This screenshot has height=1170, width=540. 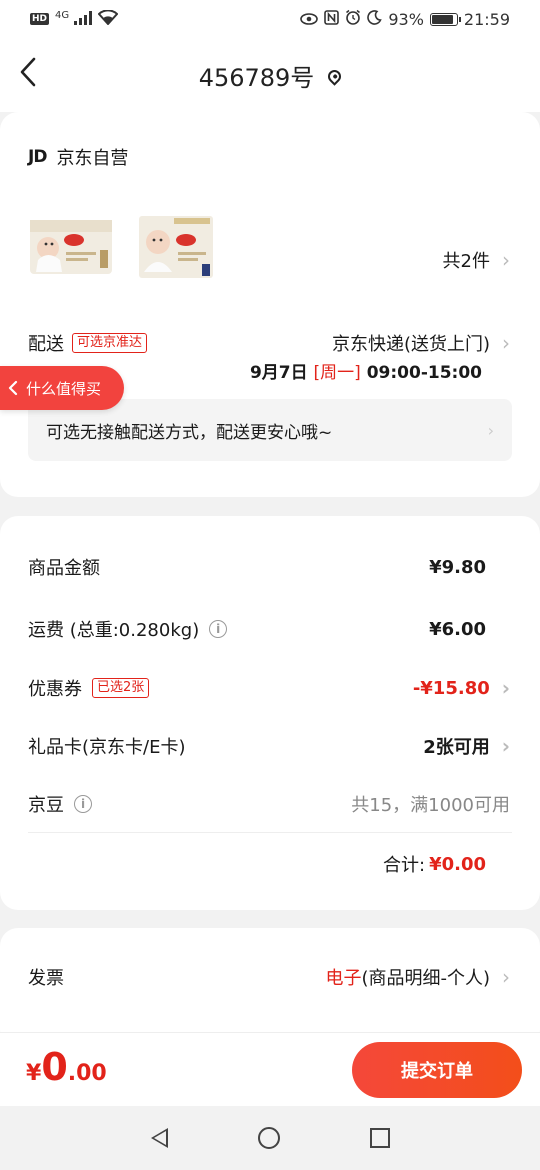 I want to click on bottom-total: ¥ 0 .00, so click(x=66, y=1067).